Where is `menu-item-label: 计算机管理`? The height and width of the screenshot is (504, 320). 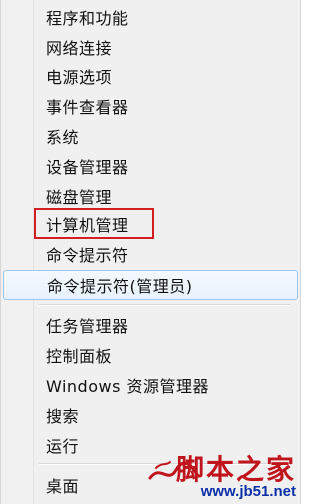 menu-item-label: 计算机管理 is located at coordinates (87, 225).